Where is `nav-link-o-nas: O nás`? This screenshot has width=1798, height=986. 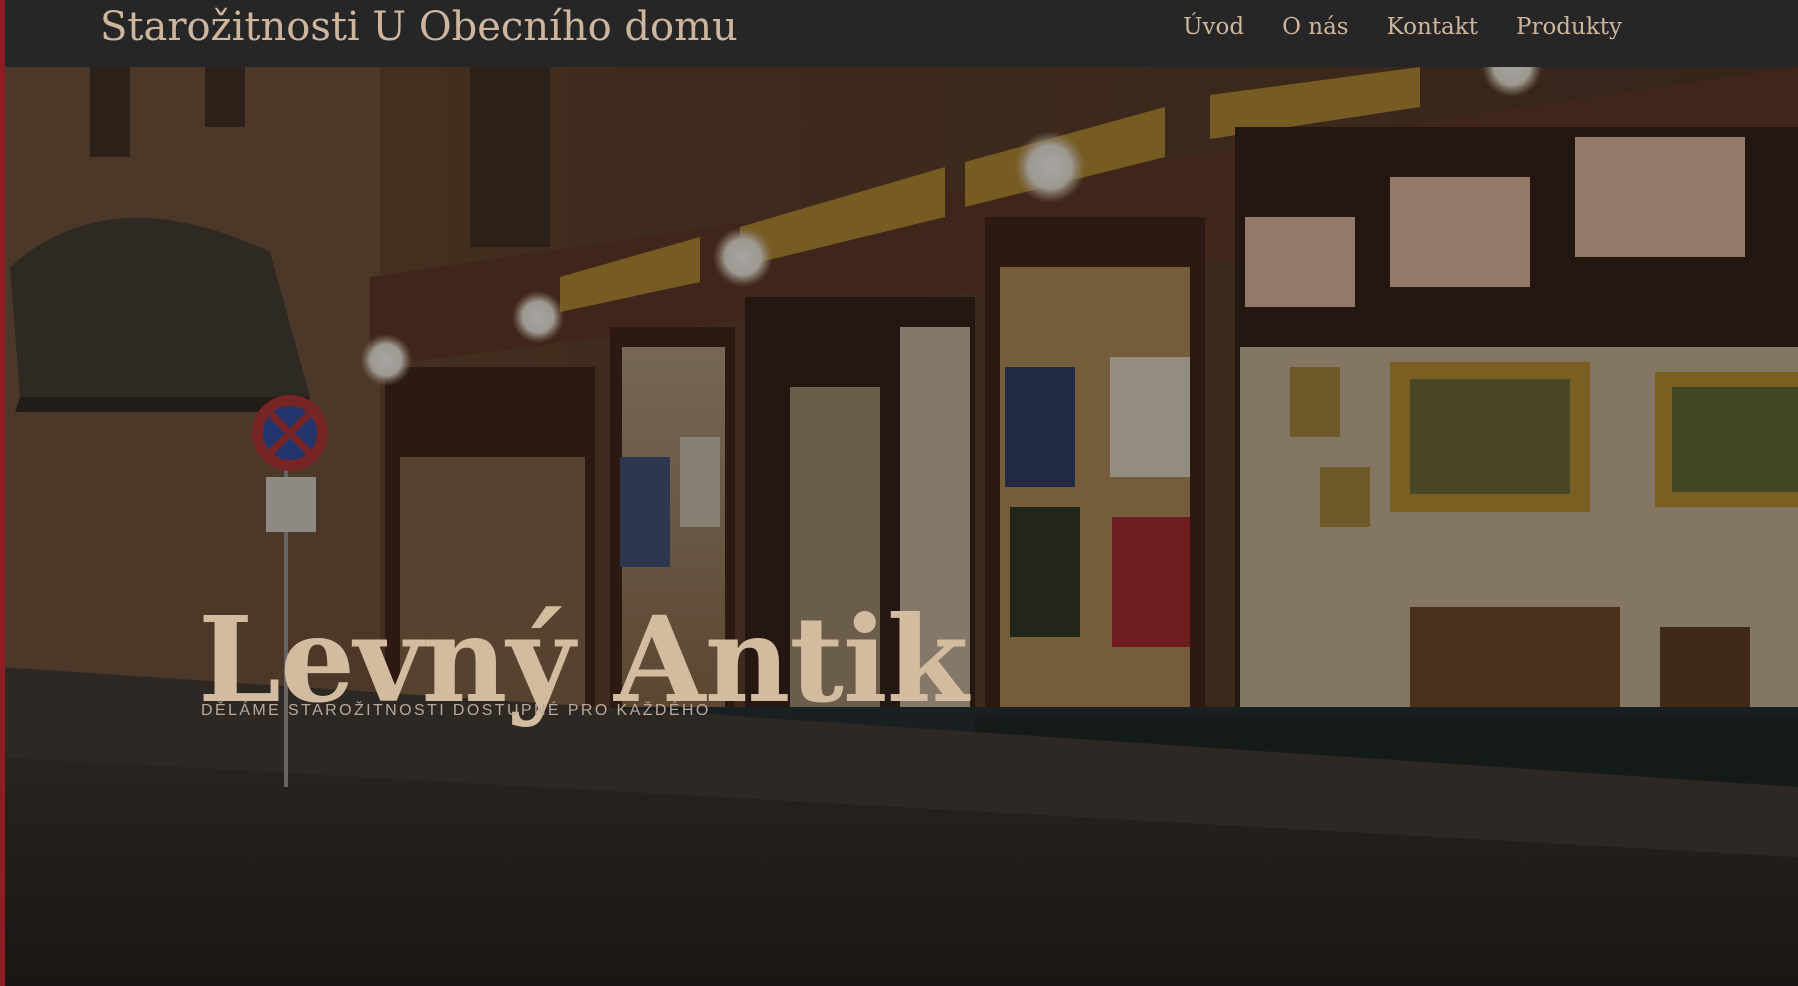
nav-link-o-nas: O nás is located at coordinates (1315, 27).